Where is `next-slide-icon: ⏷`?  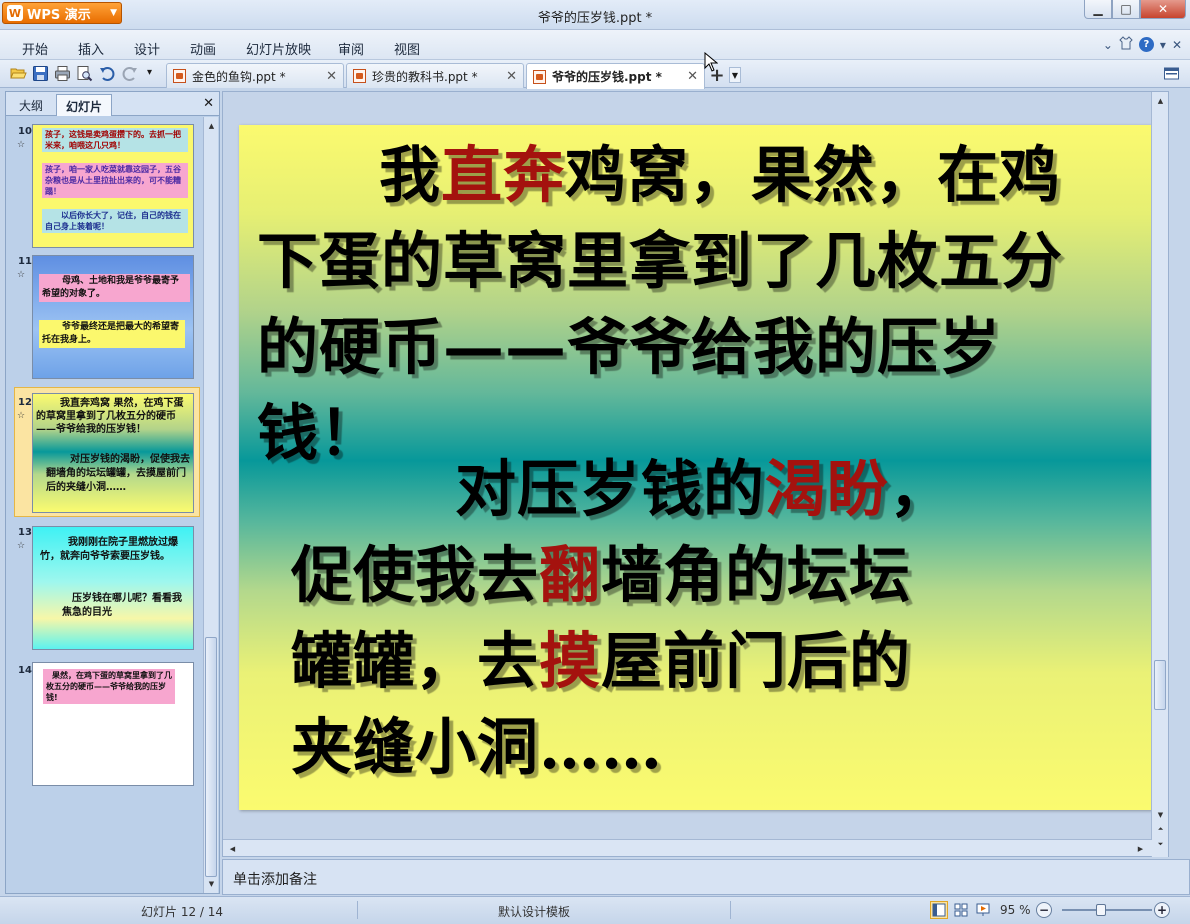
next-slide-icon: ⏷ is located at coordinates (1160, 844).